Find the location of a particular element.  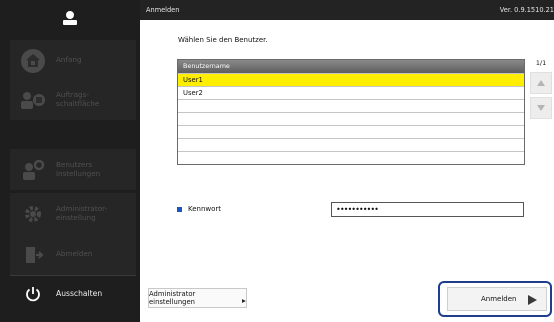

page-down-button is located at coordinates (541, 108).